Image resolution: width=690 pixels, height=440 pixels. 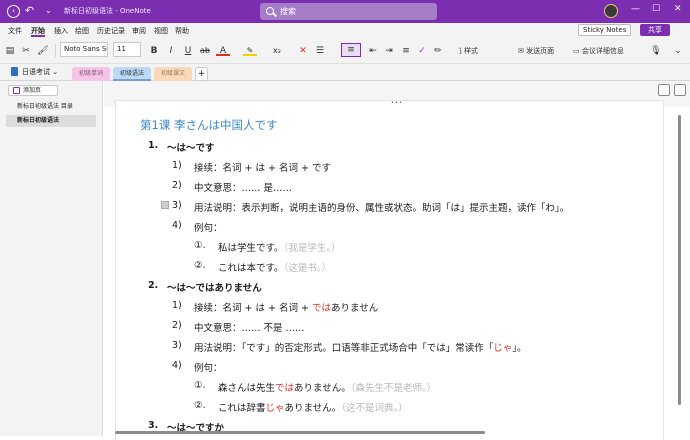 What do you see at coordinates (61, 31) in the screenshot?
I see `menu-insert: 插入` at bounding box center [61, 31].